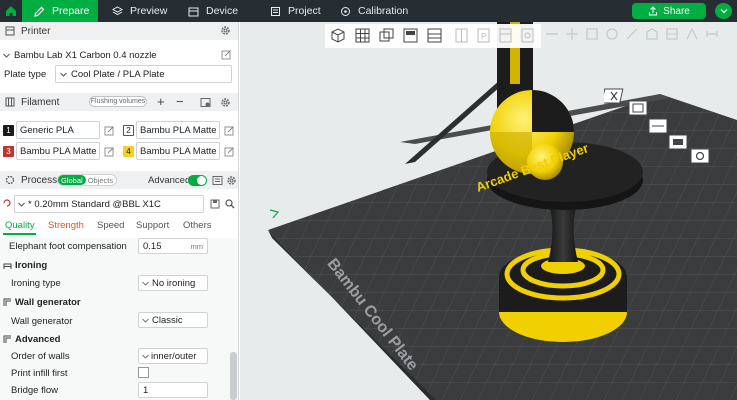 This screenshot has height=400, width=737. I want to click on filament-1-select: Generic PLA, so click(58, 130).